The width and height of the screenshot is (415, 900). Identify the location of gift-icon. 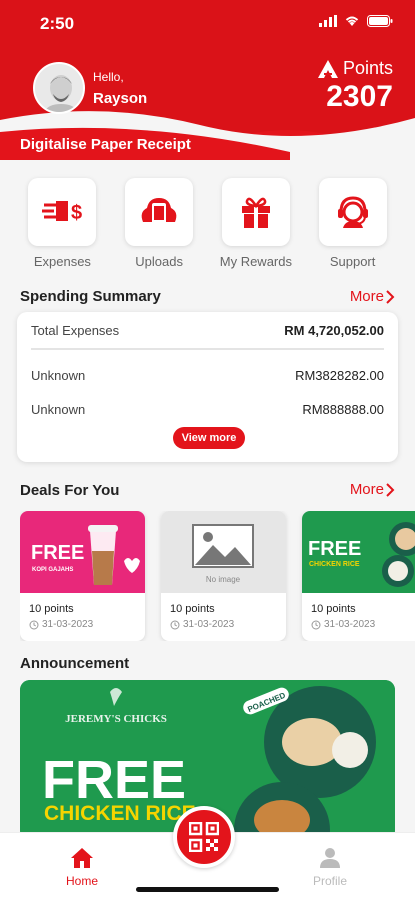
(255, 212).